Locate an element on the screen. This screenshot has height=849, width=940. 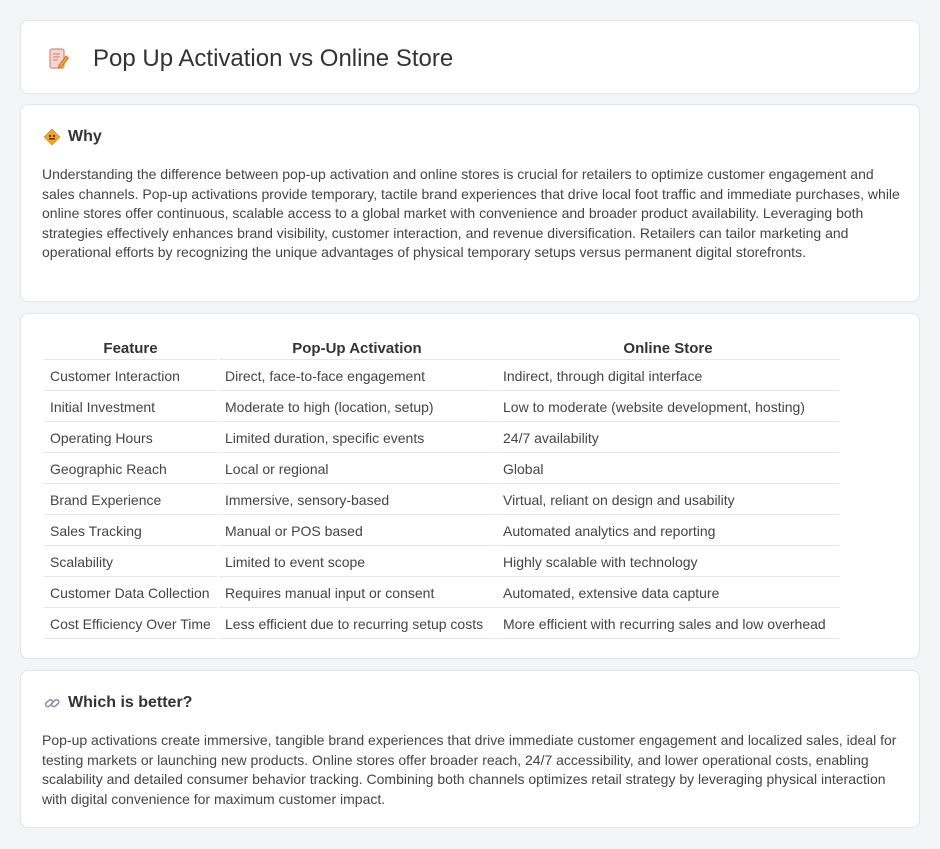
link-icon is located at coordinates (52, 703).